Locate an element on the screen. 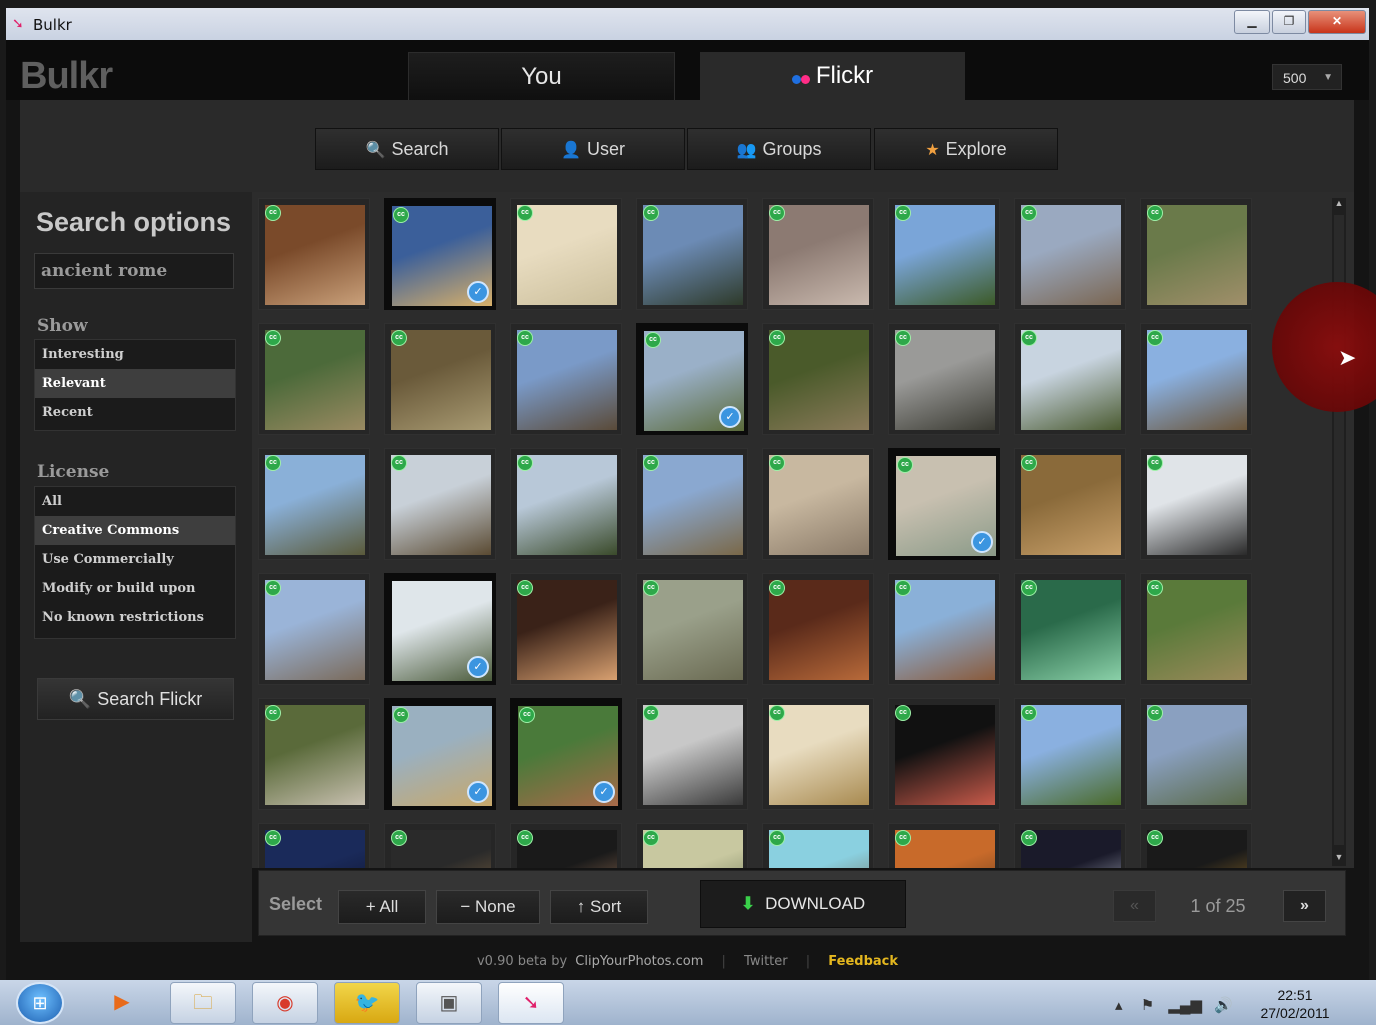 This screenshot has height=1025, width=1376. maximize-button: ❐ is located at coordinates (1289, 22).